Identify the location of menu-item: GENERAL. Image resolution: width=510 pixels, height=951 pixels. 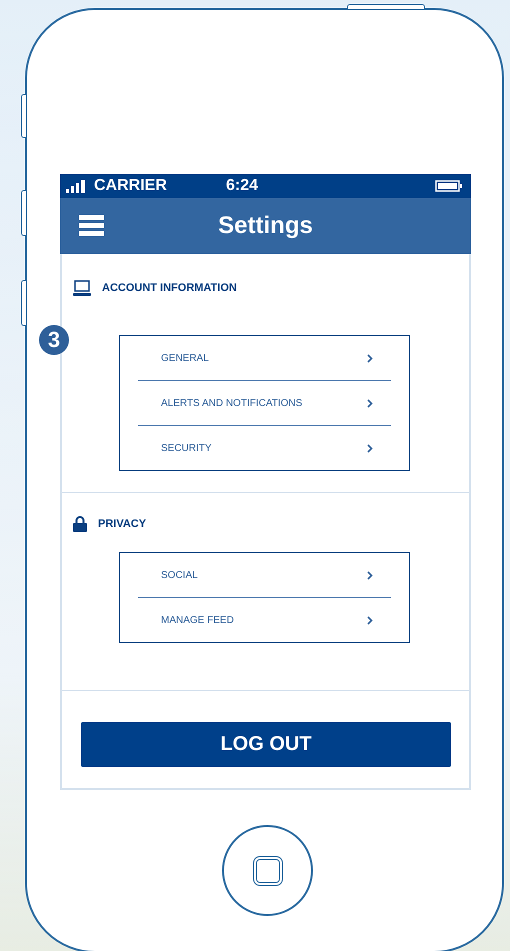
(264, 358).